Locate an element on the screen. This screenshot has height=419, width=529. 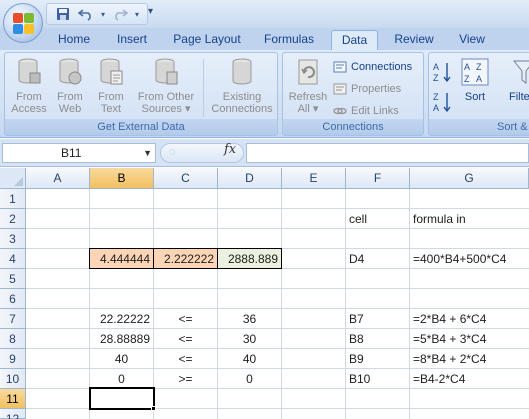
from-web-button: From Web is located at coordinates (70, 86).